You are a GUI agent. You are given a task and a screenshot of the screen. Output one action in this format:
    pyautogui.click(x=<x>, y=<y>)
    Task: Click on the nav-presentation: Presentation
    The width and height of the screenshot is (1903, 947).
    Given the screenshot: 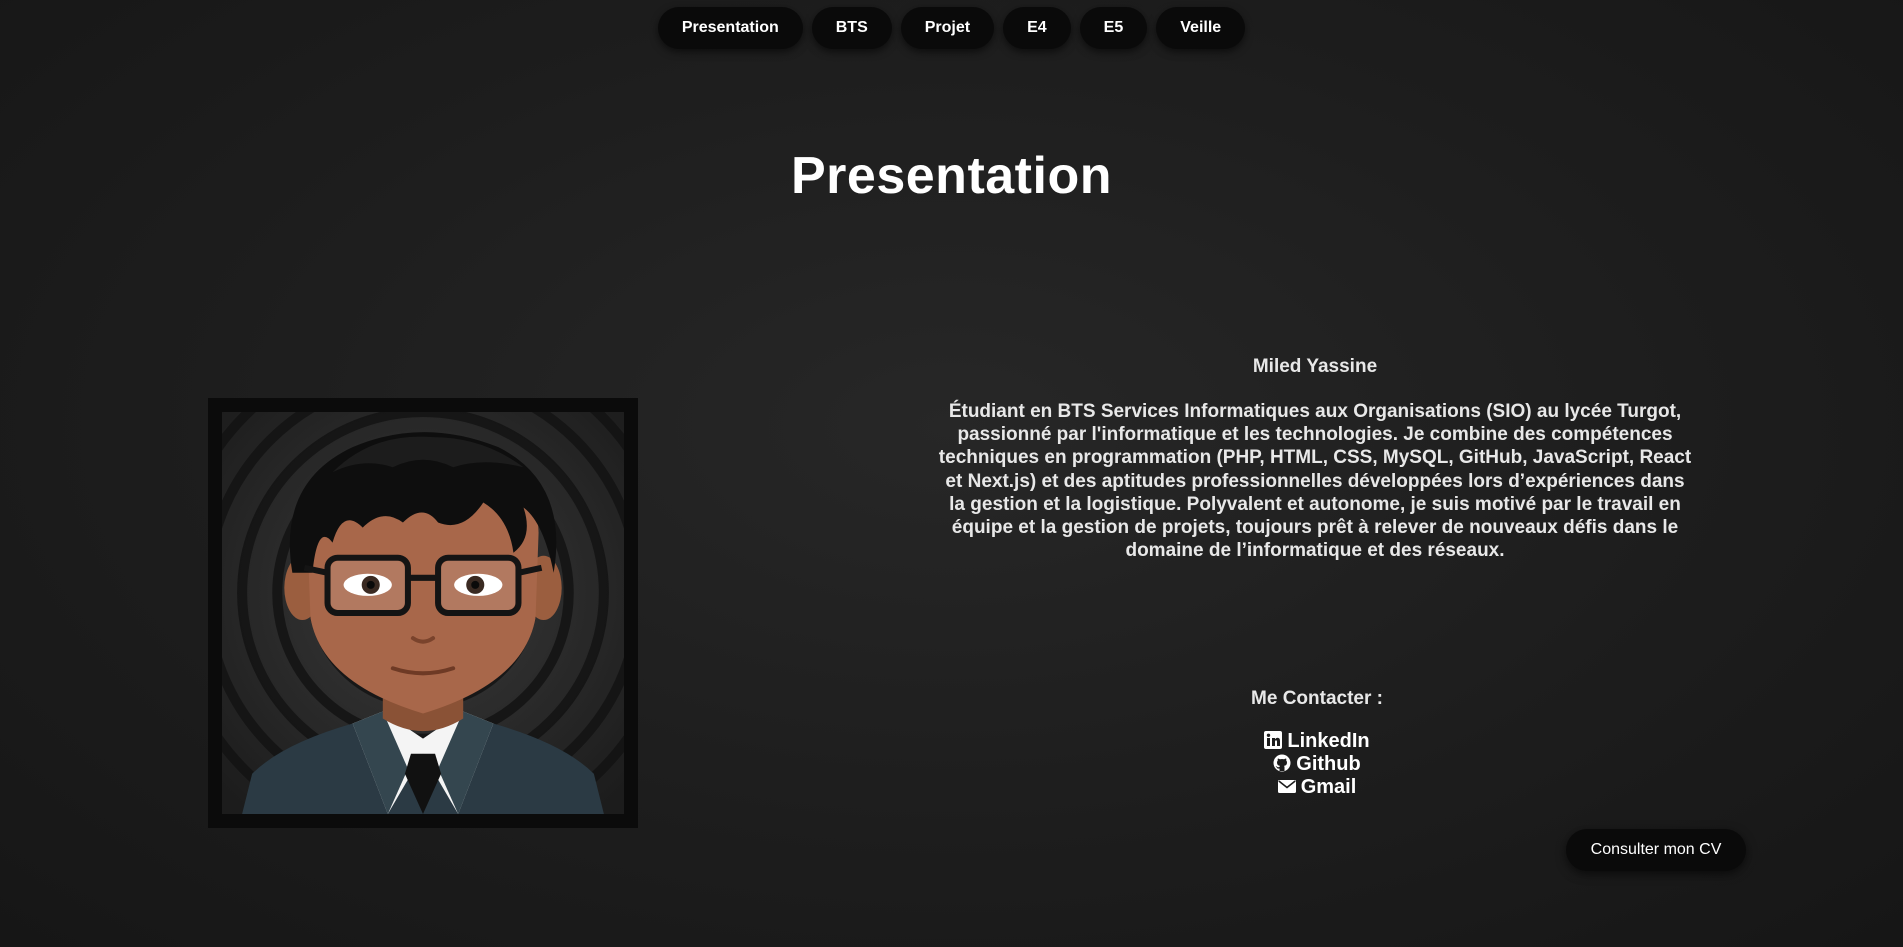 What is the action you would take?
    pyautogui.click(x=730, y=28)
    